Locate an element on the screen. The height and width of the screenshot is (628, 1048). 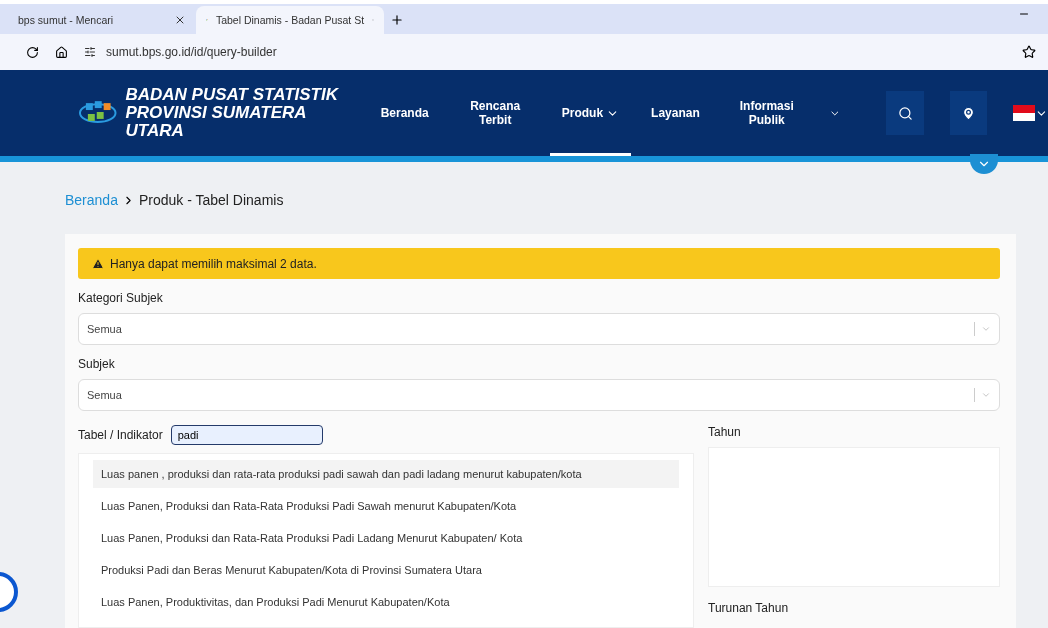
nav-item: Informasi Publik is located at coordinates (786, 113).